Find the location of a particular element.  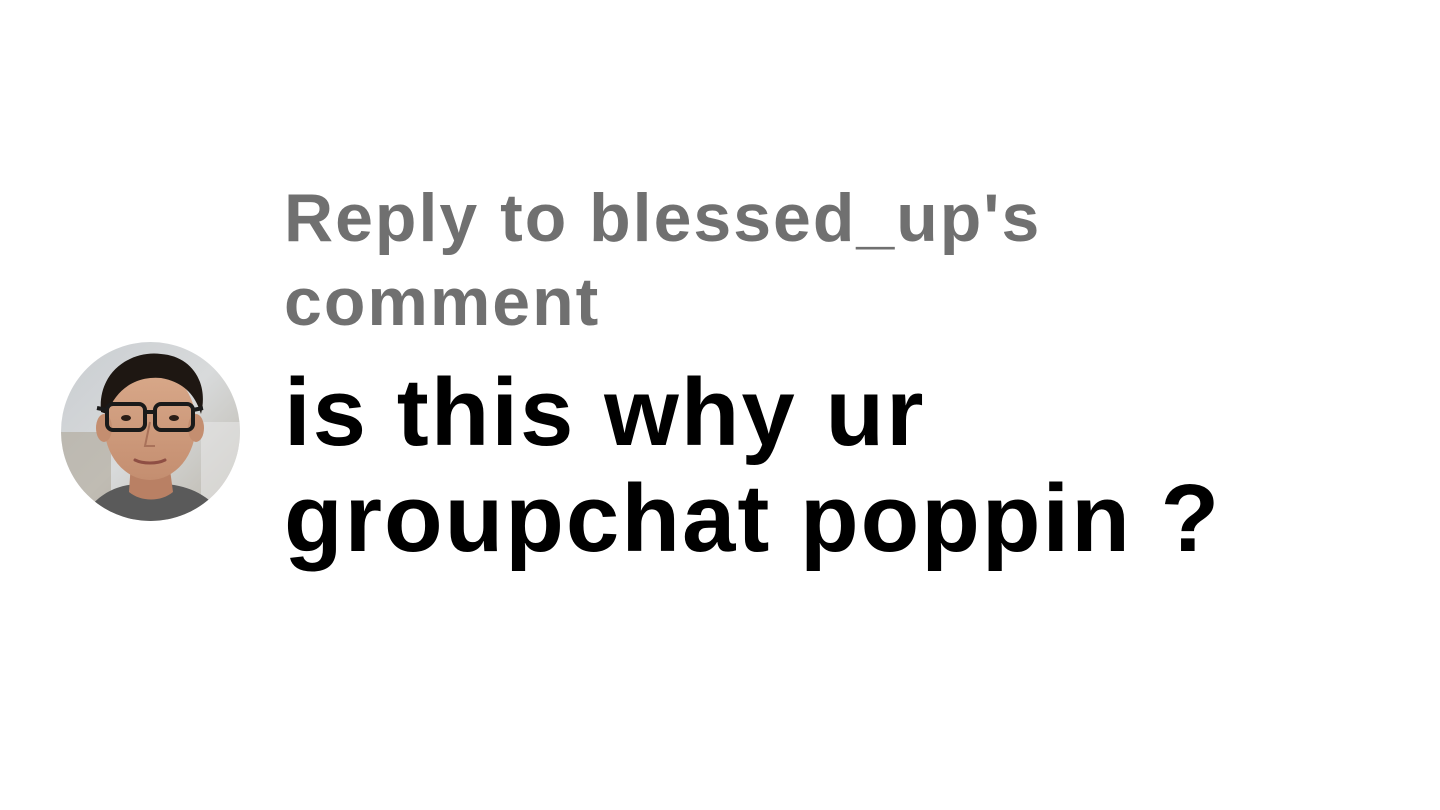

user-avatar-photo-icon is located at coordinates (150, 431).